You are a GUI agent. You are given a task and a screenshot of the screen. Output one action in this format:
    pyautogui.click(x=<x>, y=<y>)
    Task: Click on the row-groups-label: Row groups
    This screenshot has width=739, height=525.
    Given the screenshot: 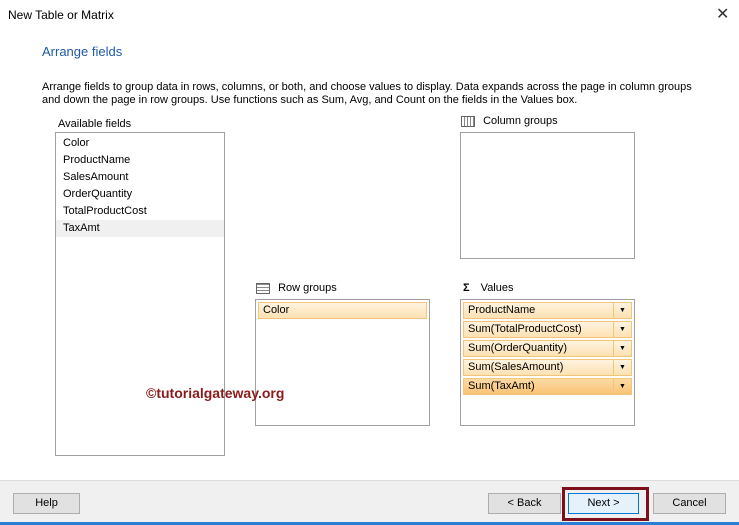 What is the action you would take?
    pyautogui.click(x=307, y=288)
    